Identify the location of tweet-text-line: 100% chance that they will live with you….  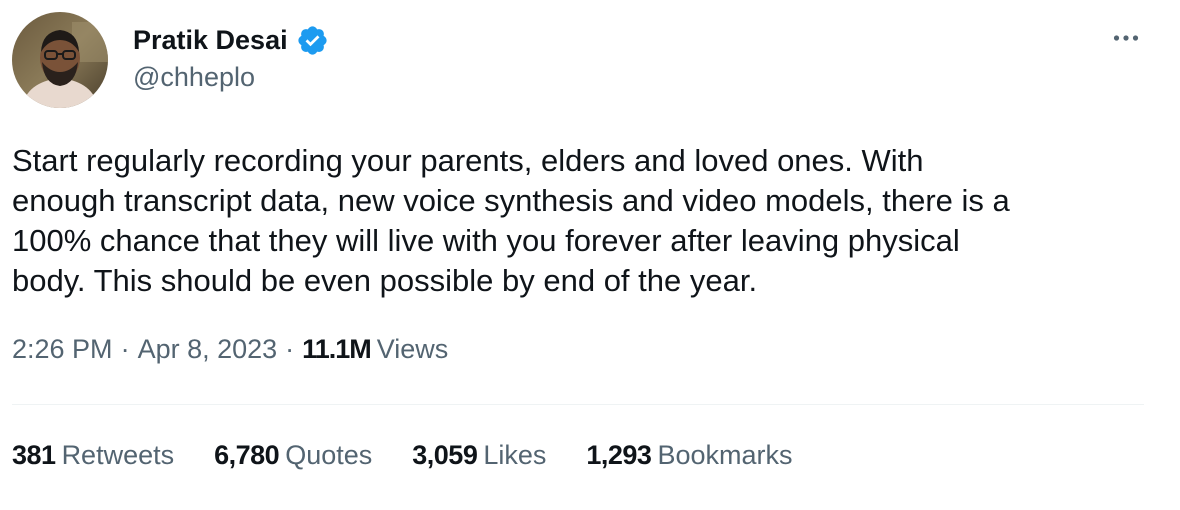
(486, 240).